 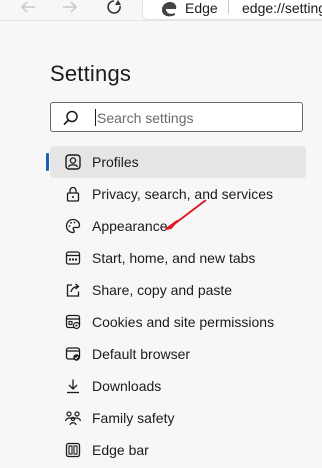 I want to click on sidebar-item-label: Edge bar, so click(x=120, y=450).